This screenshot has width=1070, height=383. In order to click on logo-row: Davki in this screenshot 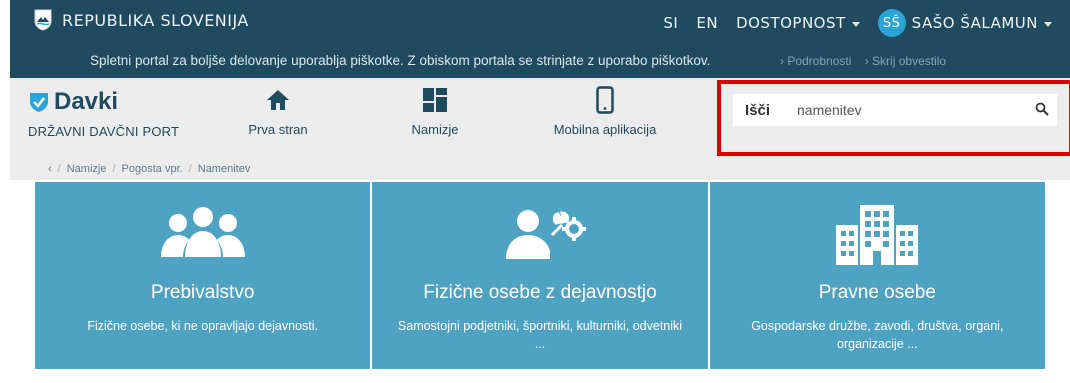, I will do `click(103, 102)`.